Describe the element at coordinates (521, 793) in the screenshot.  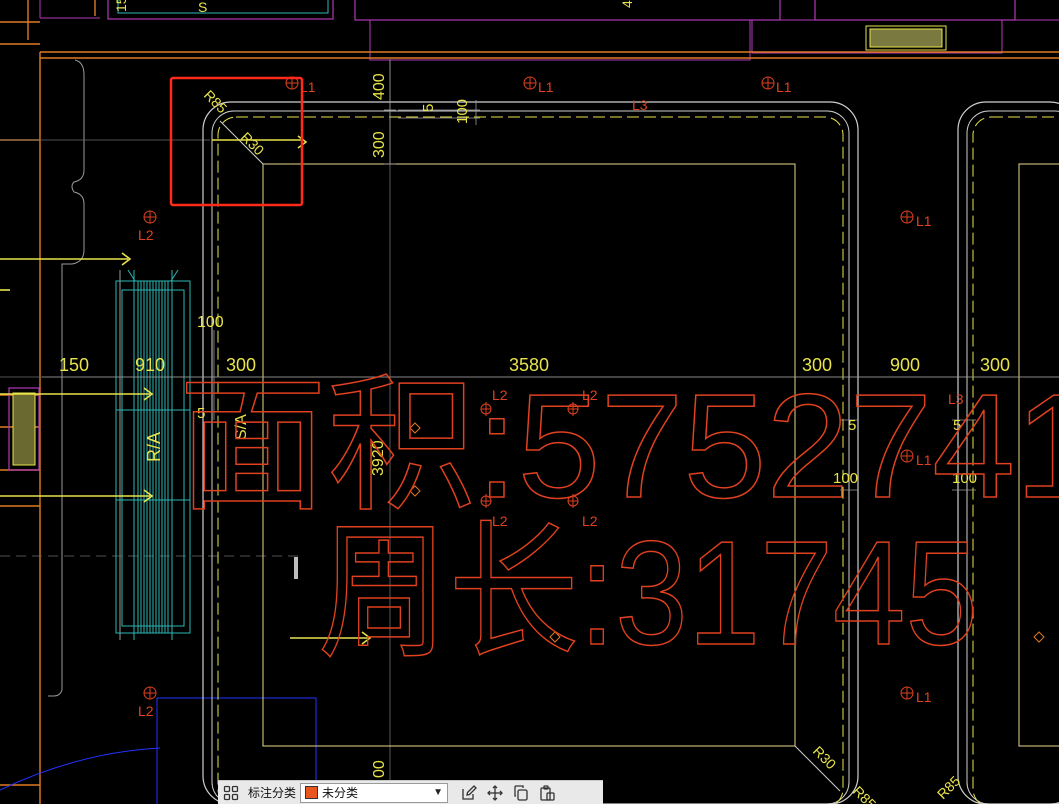
I see `copy-icon` at that location.